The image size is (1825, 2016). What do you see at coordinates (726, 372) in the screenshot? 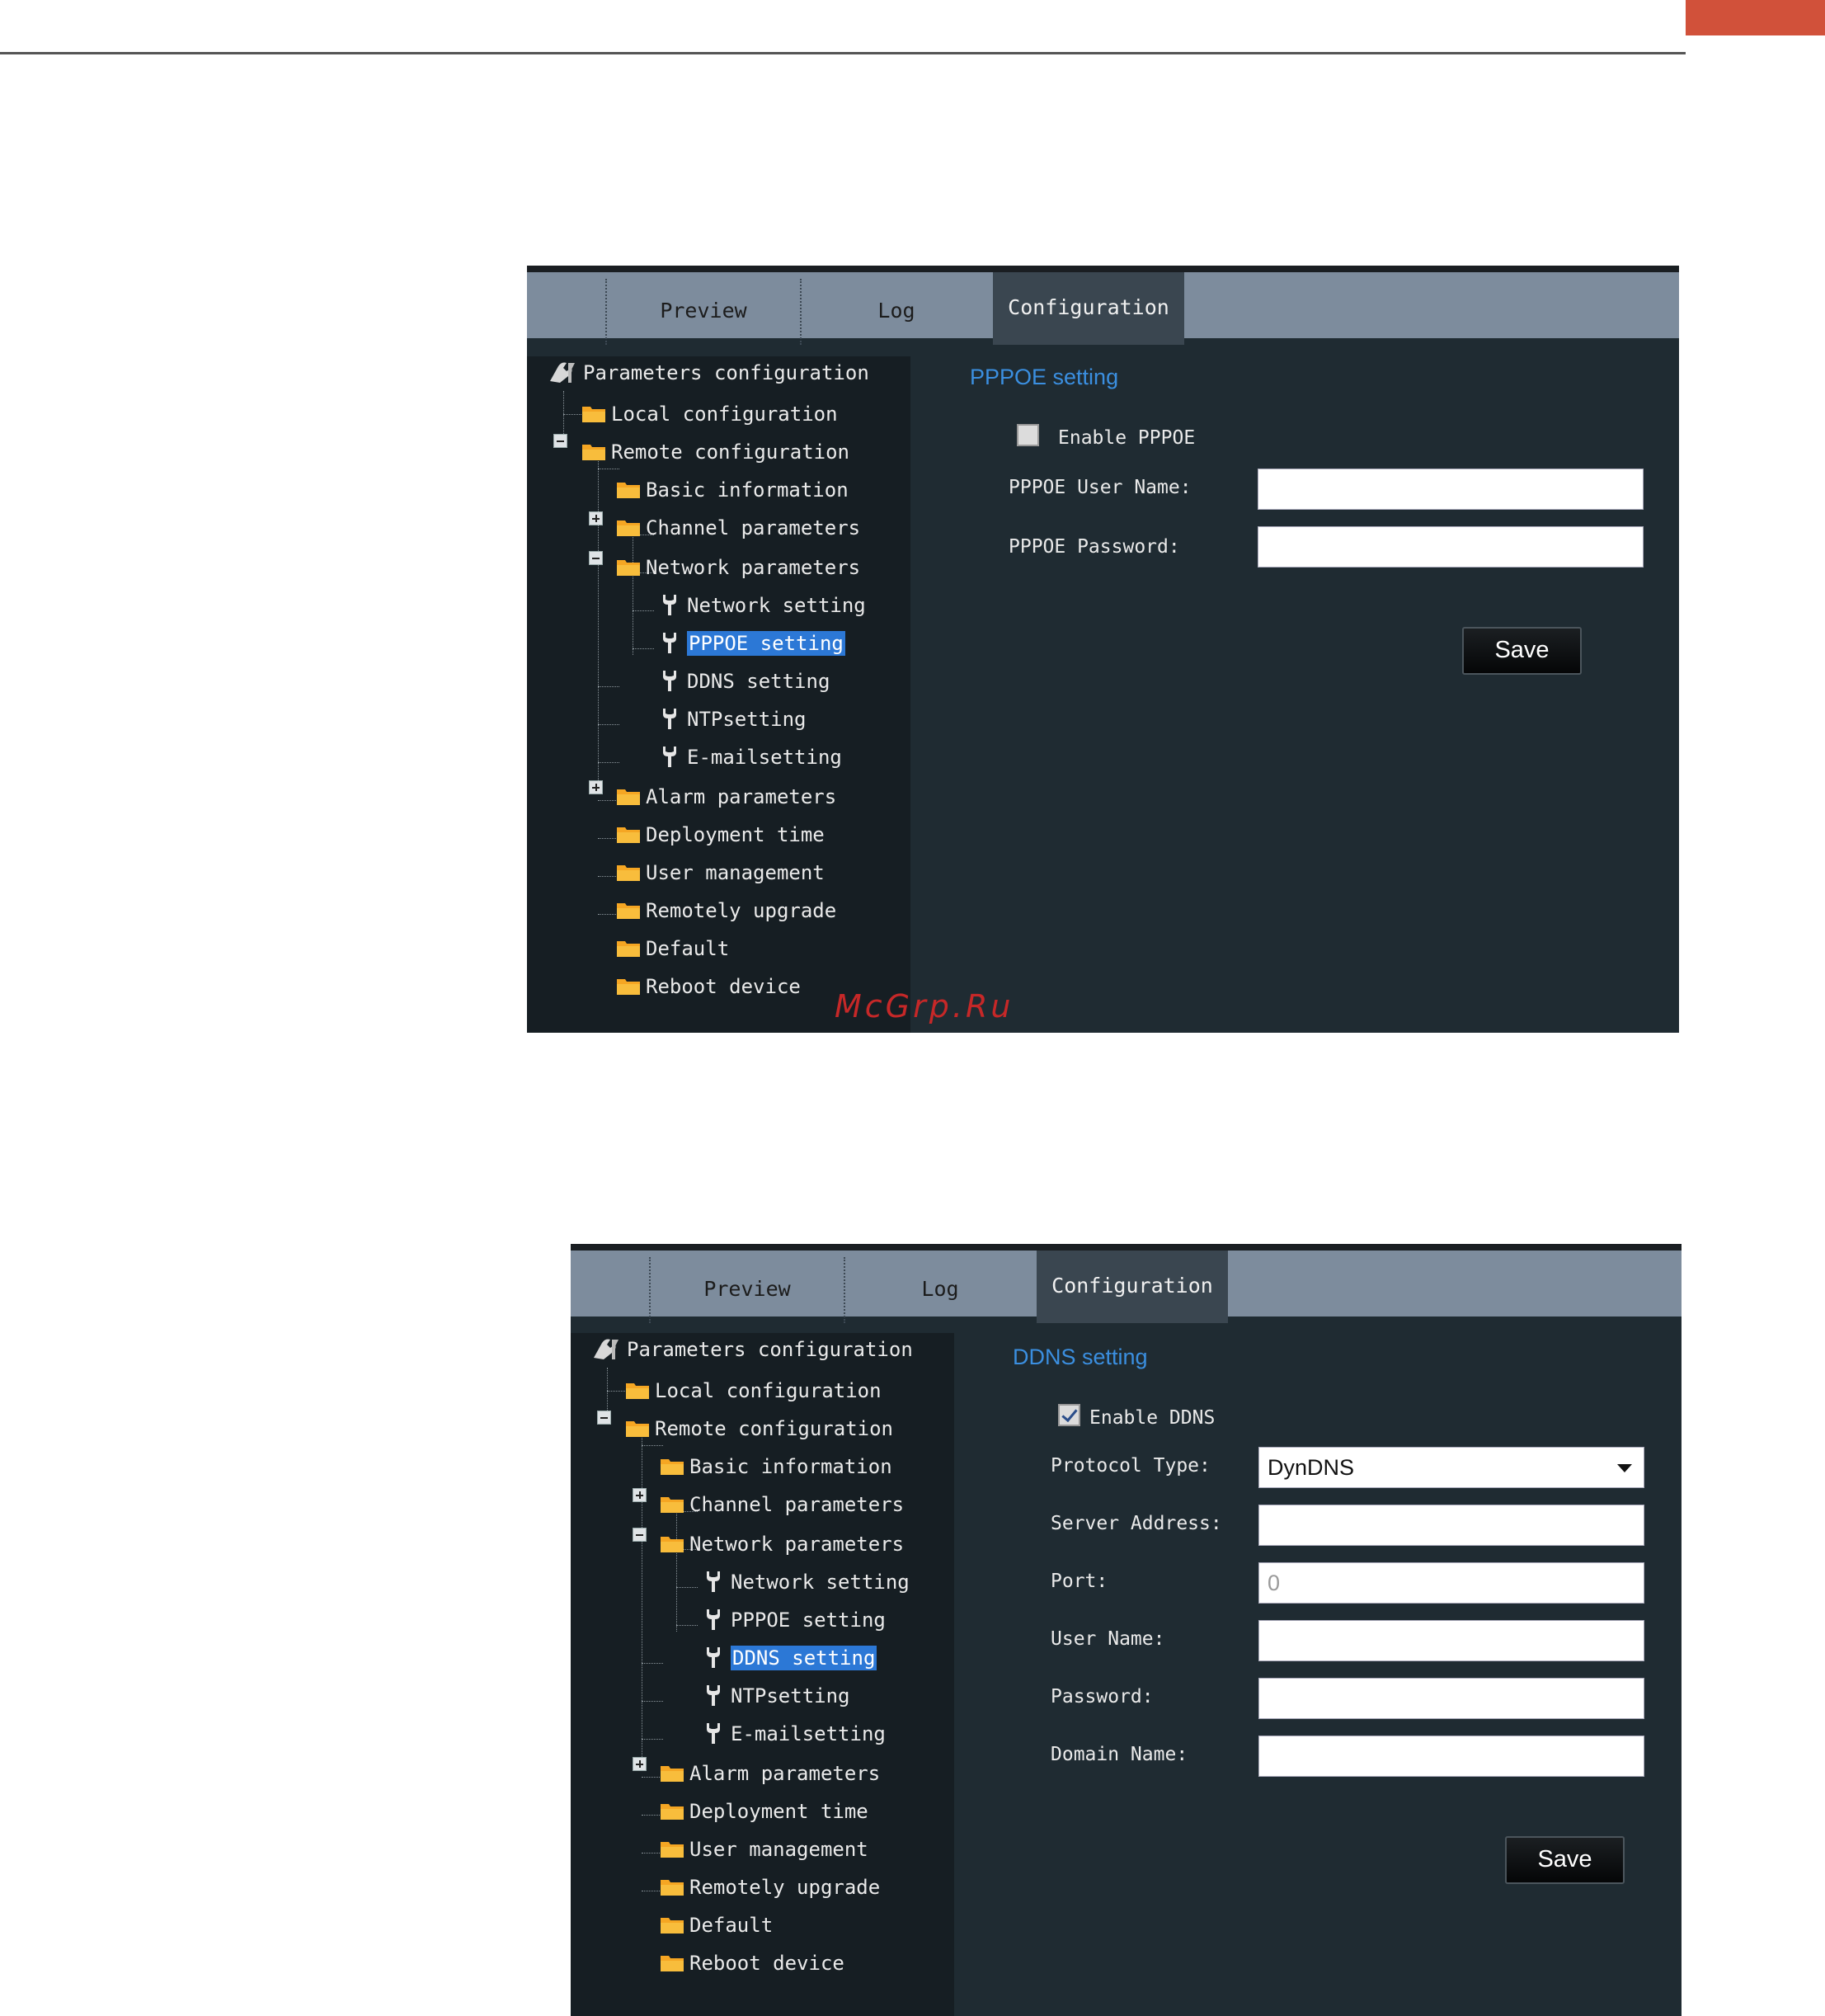
I see `tree-label: Parameters configuration` at bounding box center [726, 372].